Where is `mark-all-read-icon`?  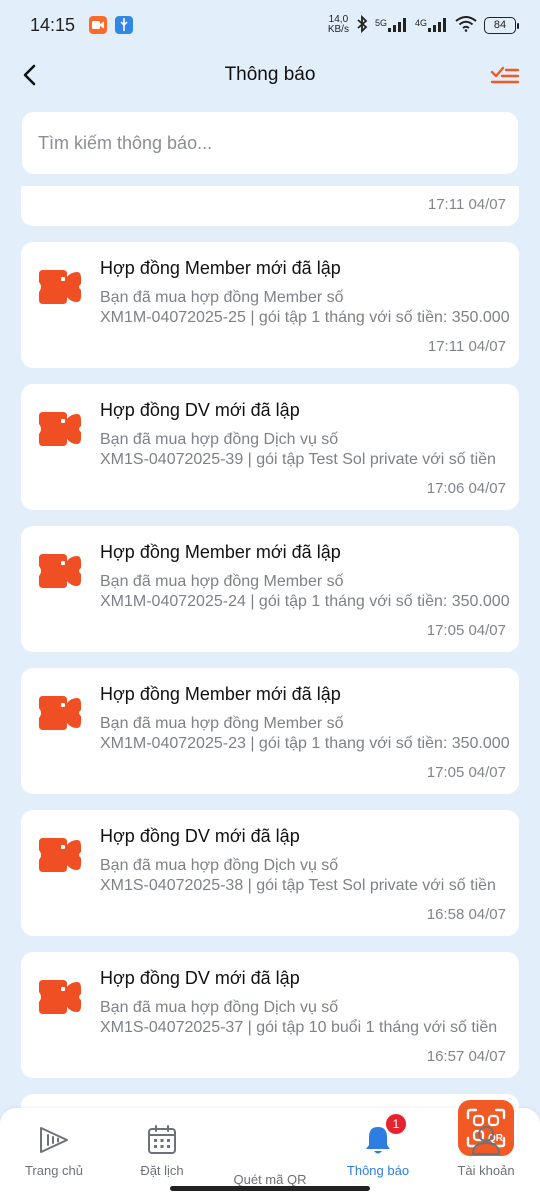
mark-all-read-icon is located at coordinates (505, 75).